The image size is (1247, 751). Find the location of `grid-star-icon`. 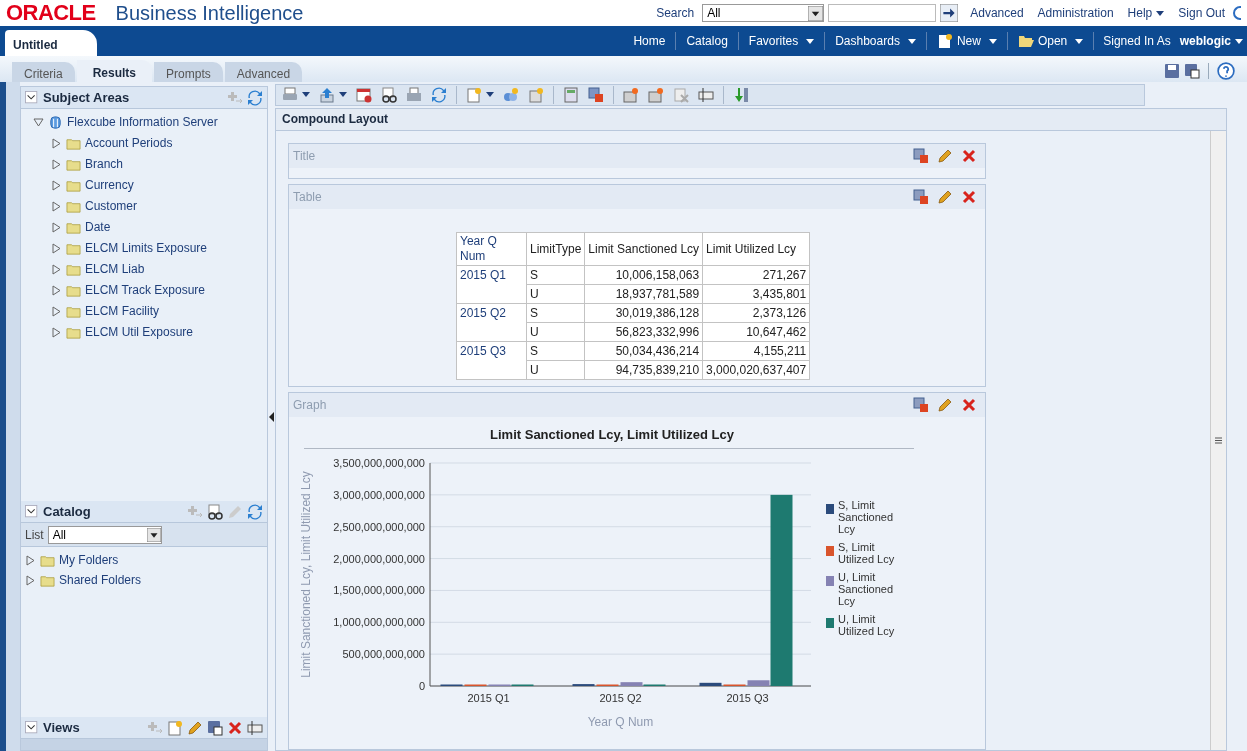

grid-star-icon is located at coordinates (536, 94).